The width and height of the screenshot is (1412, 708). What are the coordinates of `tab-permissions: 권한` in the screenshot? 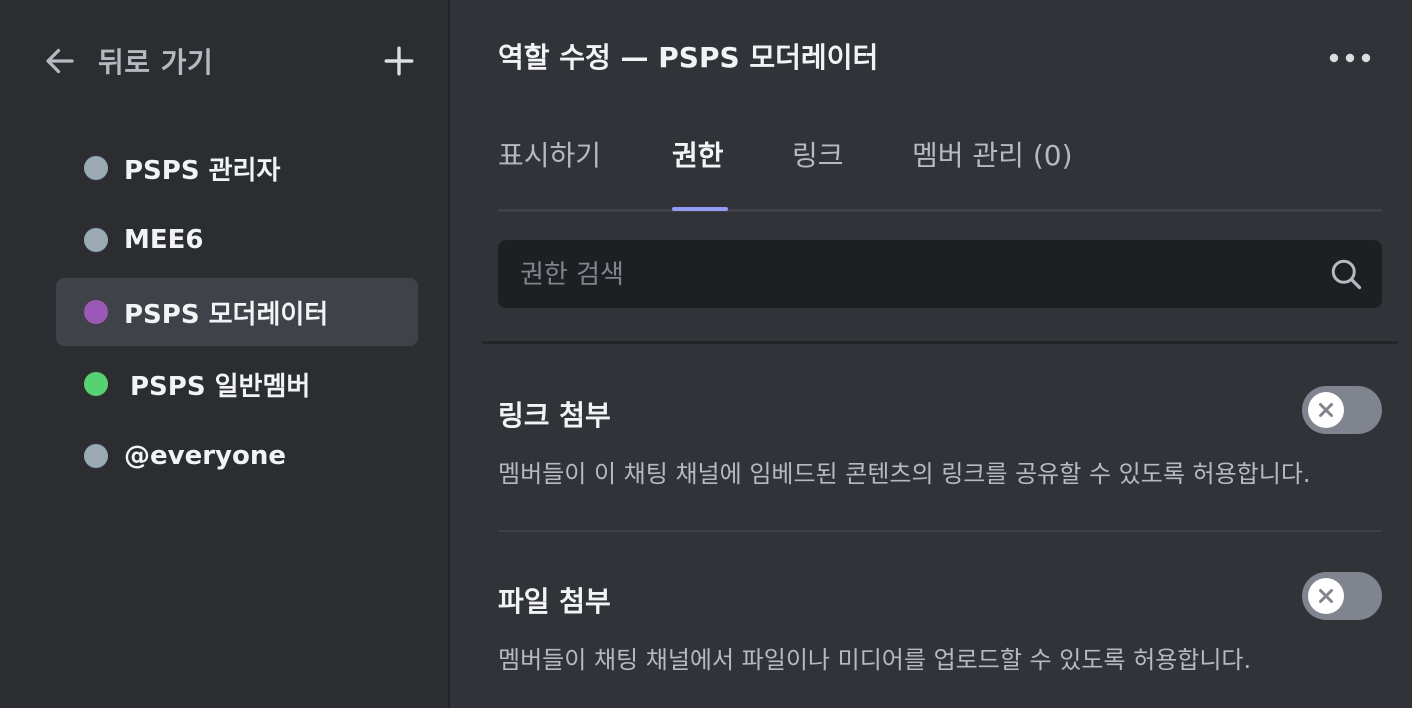 It's located at (698, 172).